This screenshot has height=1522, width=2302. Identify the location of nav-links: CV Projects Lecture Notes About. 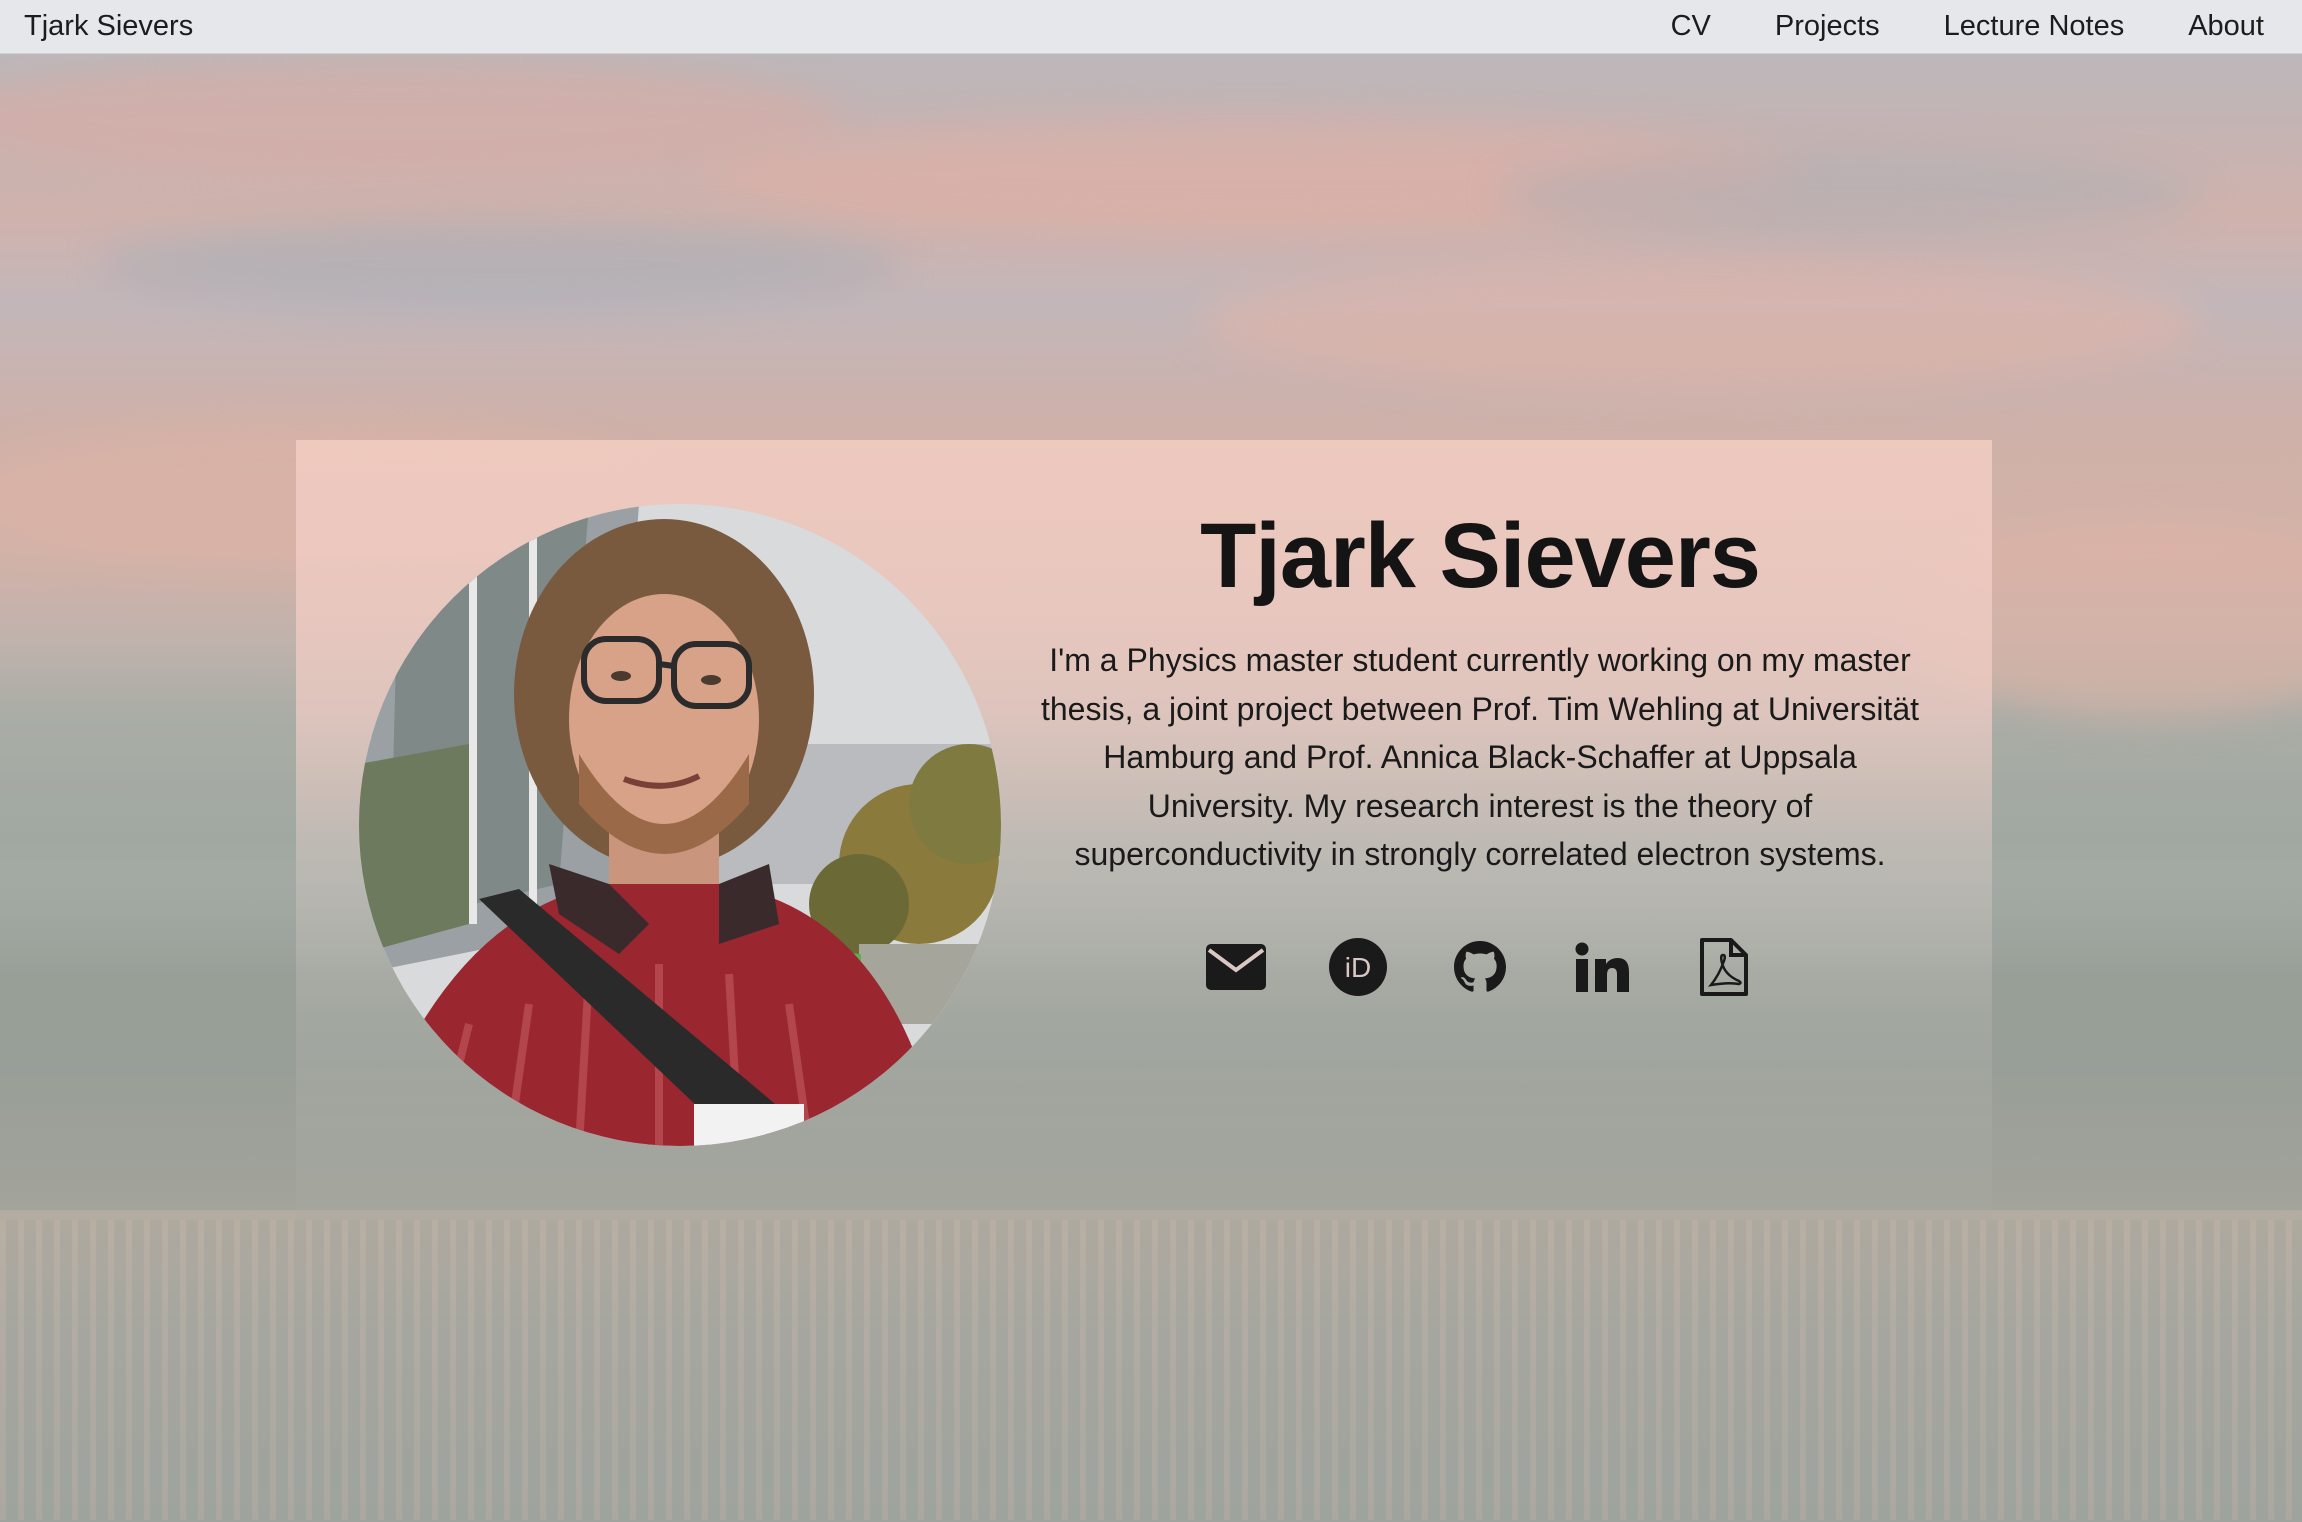
(1967, 26).